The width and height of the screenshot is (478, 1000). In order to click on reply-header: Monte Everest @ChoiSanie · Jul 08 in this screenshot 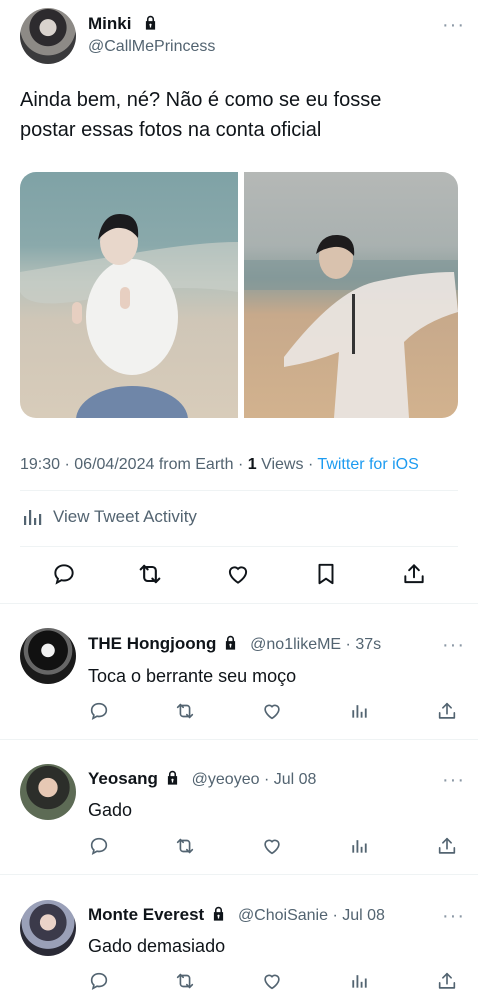, I will do `click(236, 914)`.